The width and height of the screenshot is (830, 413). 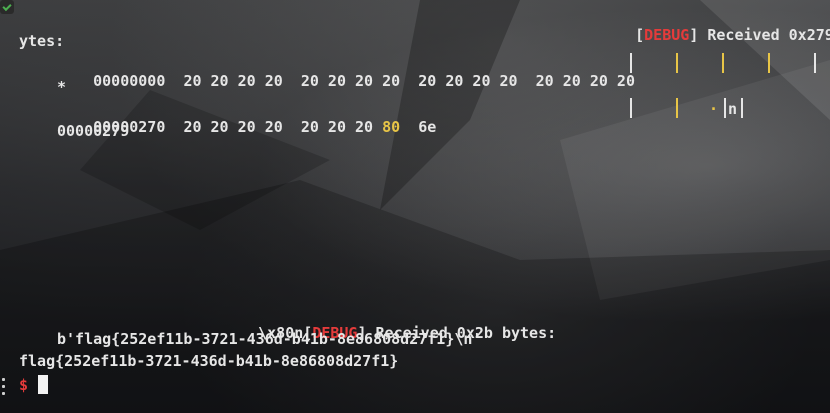 I want to click on prompt-symbol: $, so click(x=24, y=385).